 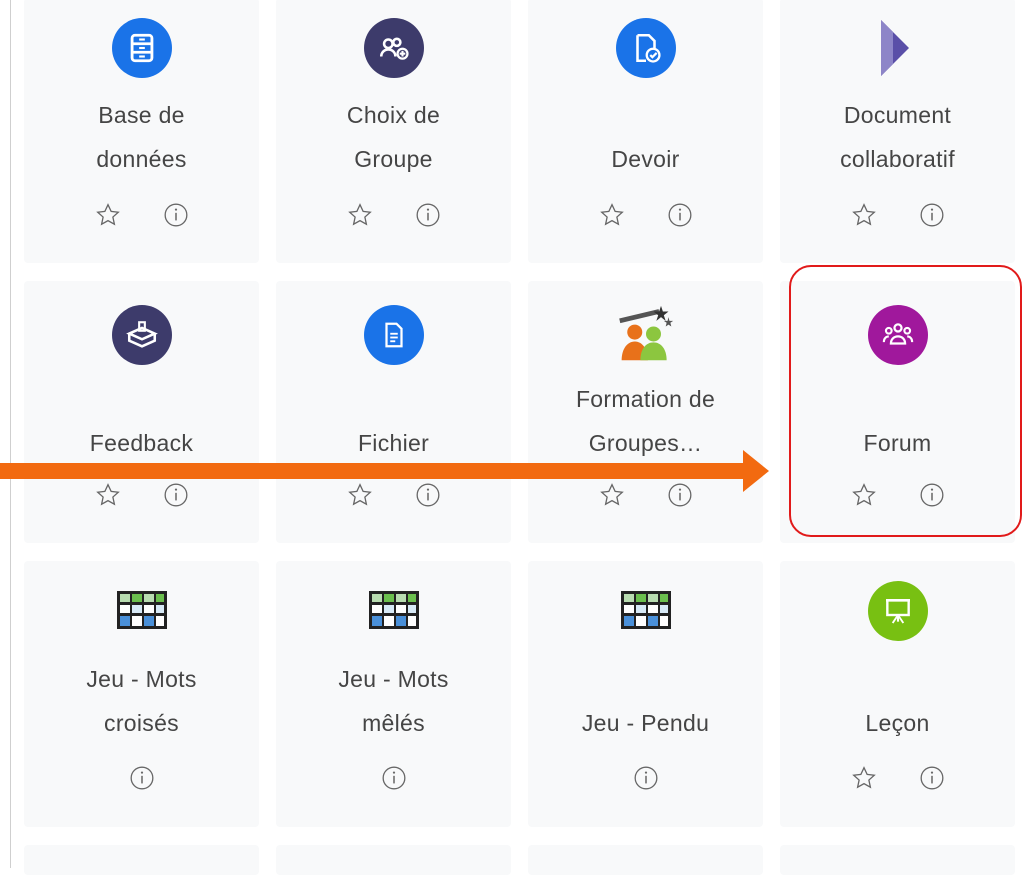 I want to click on activity-tile-lesson: Leçon, so click(x=897, y=694).